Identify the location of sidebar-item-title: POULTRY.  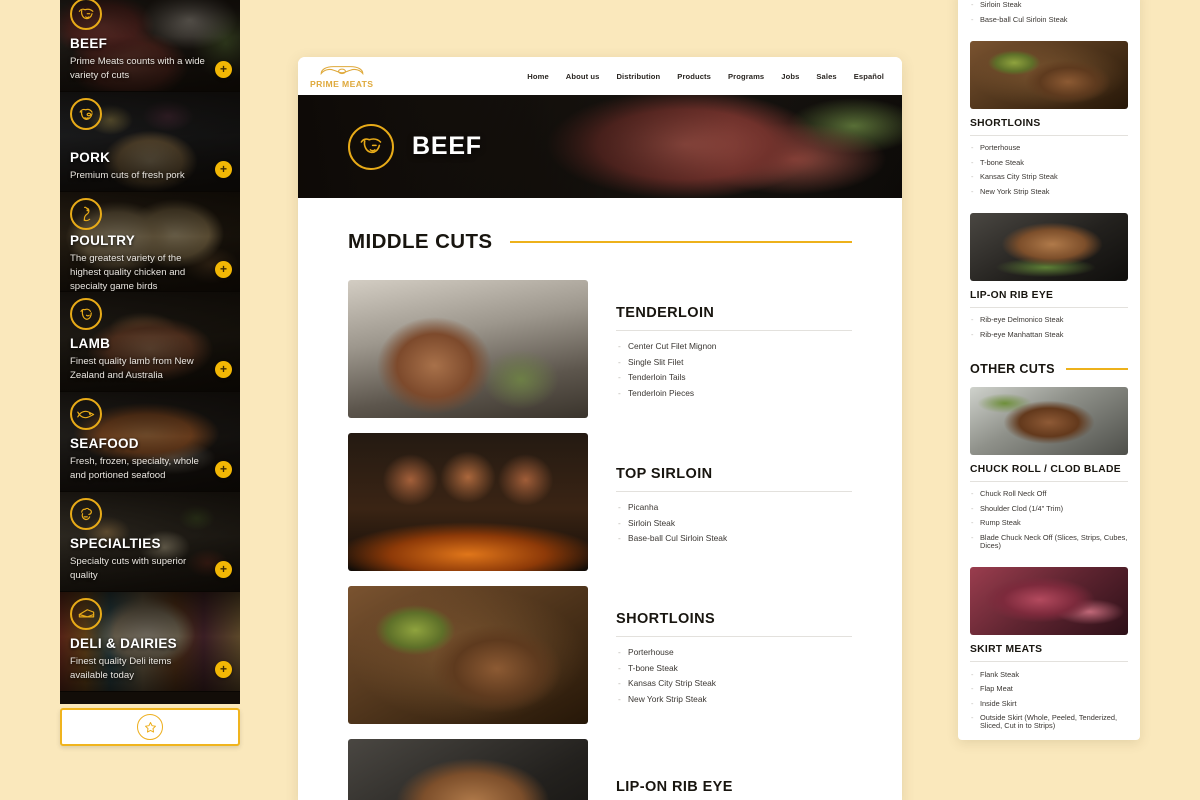
(103, 240).